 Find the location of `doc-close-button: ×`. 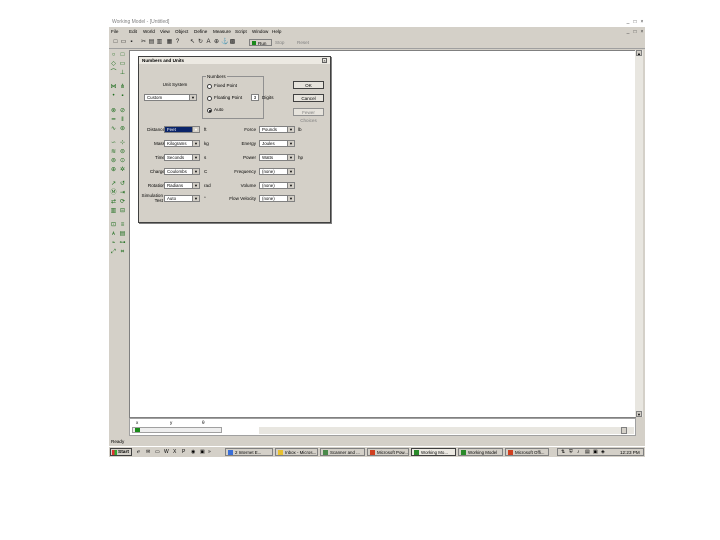

doc-close-button: × is located at coordinates (642, 32).